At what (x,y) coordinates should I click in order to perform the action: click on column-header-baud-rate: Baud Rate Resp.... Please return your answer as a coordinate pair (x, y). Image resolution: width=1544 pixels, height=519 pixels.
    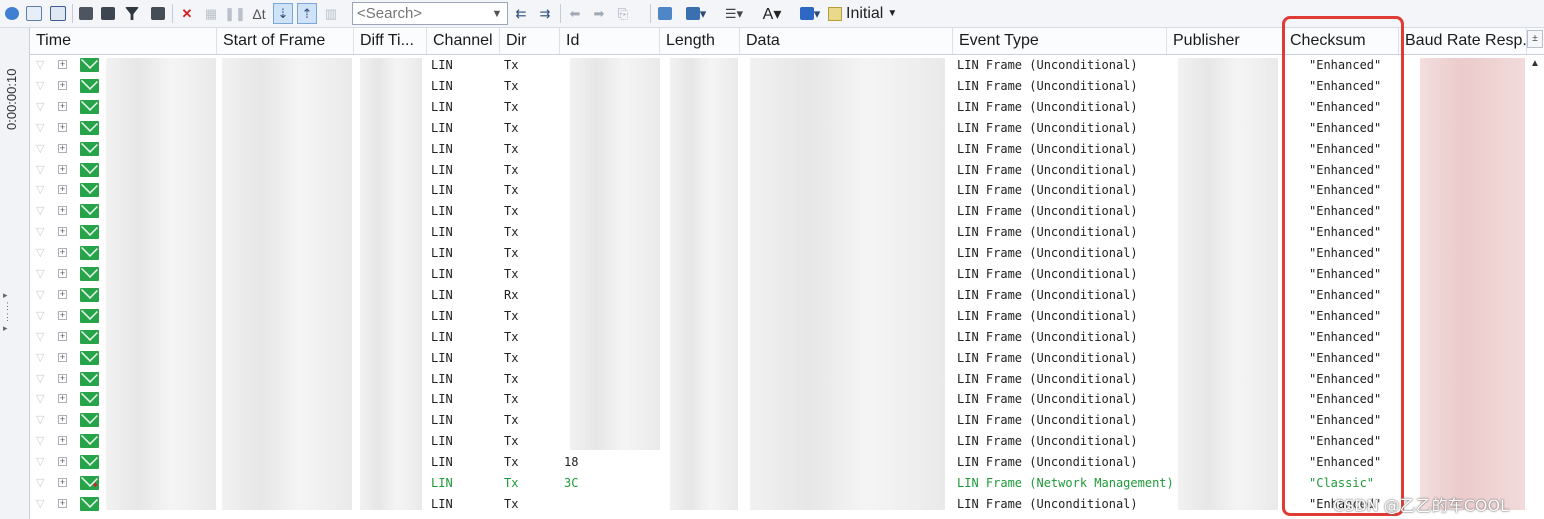
    Looking at the image, I should click on (1463, 41).